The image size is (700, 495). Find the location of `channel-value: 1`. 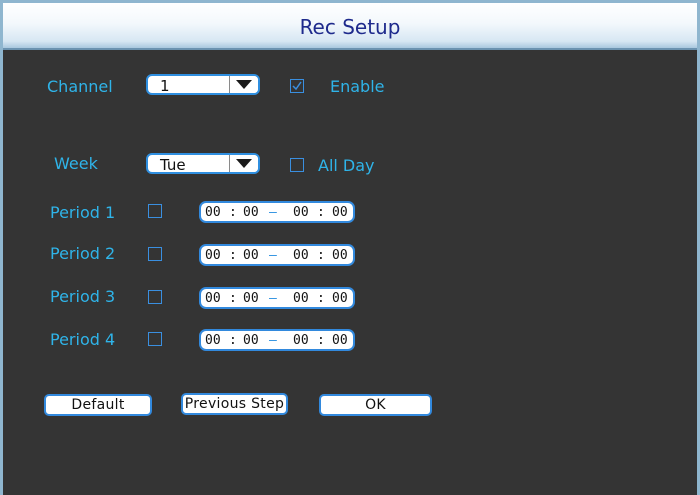

channel-value: 1 is located at coordinates (165, 86).